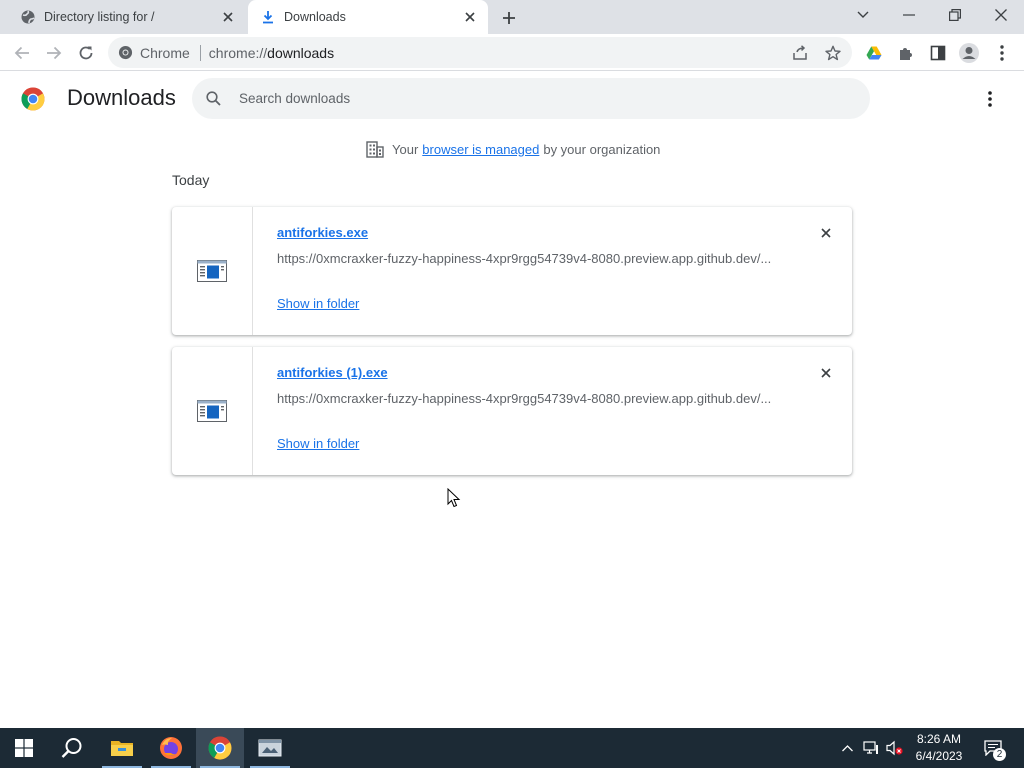 This screenshot has height=768, width=1024. What do you see at coordinates (125, 52) in the screenshot?
I see `chrome-small-icon` at bounding box center [125, 52].